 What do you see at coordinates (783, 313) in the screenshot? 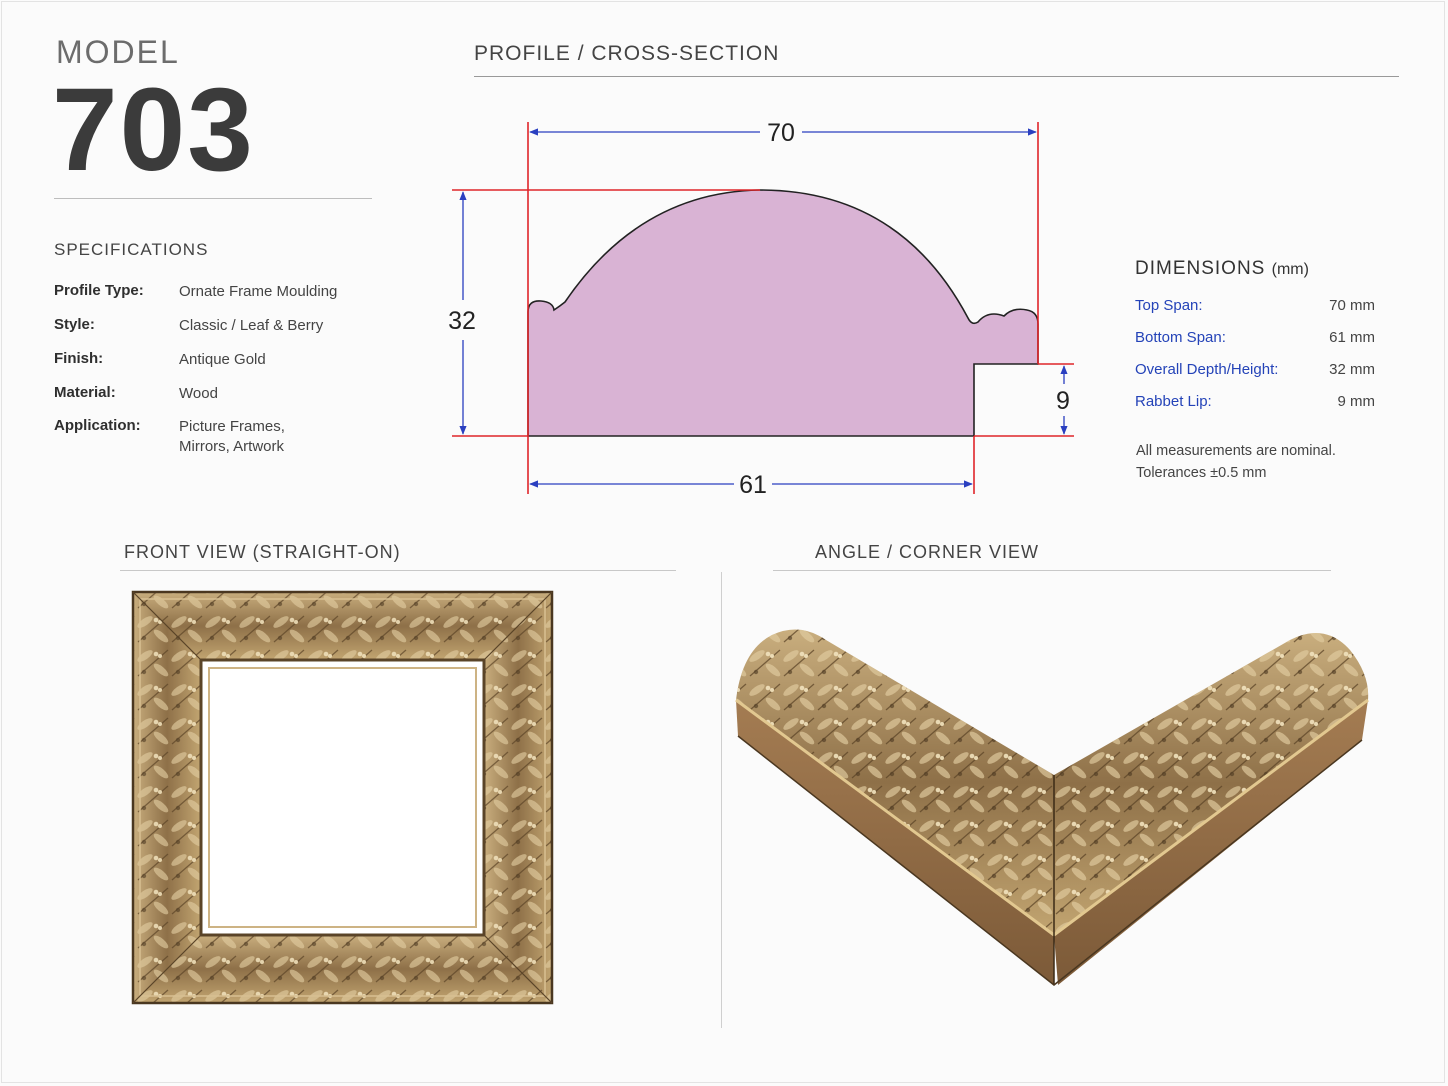
I see `profile-shape` at bounding box center [783, 313].